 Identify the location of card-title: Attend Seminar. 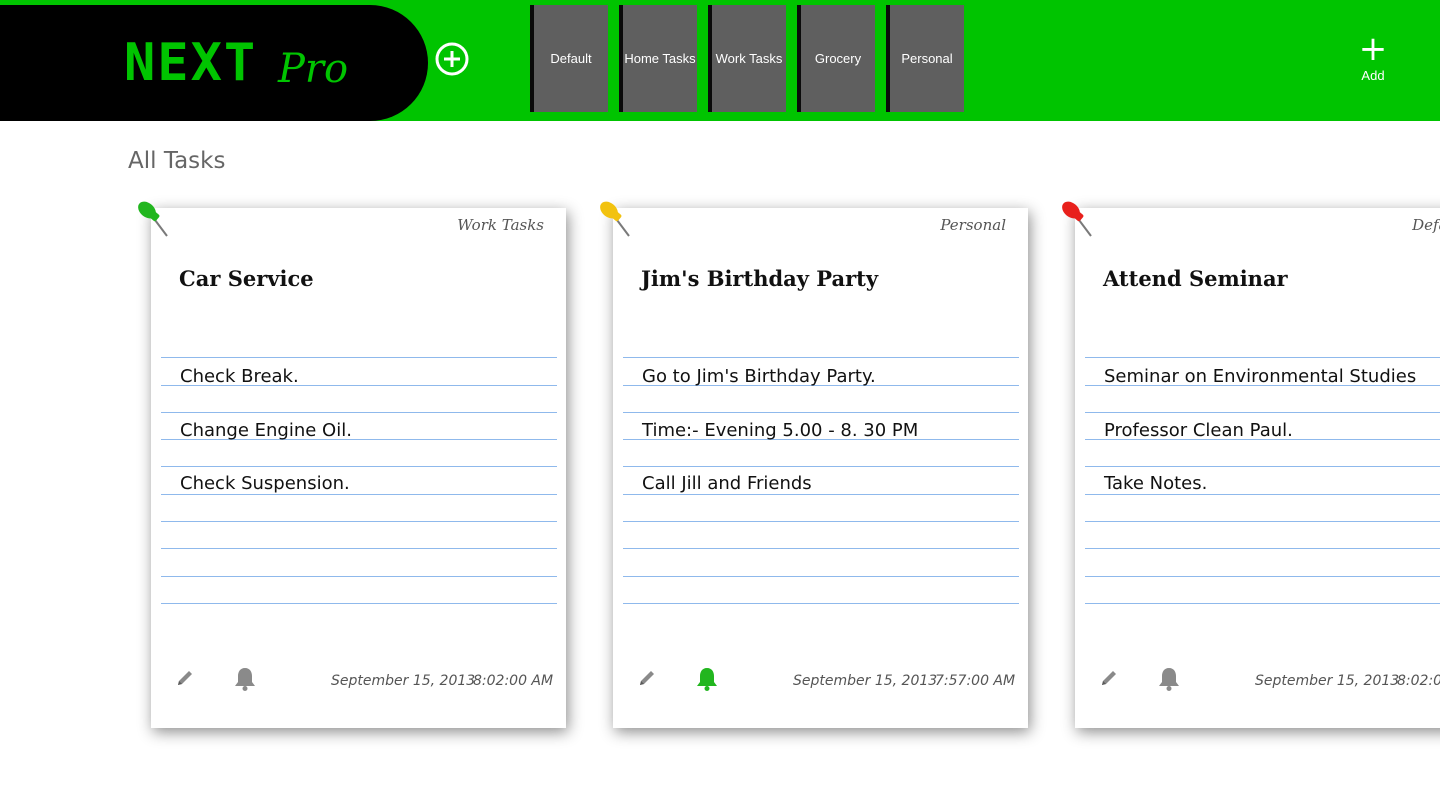
(1195, 278).